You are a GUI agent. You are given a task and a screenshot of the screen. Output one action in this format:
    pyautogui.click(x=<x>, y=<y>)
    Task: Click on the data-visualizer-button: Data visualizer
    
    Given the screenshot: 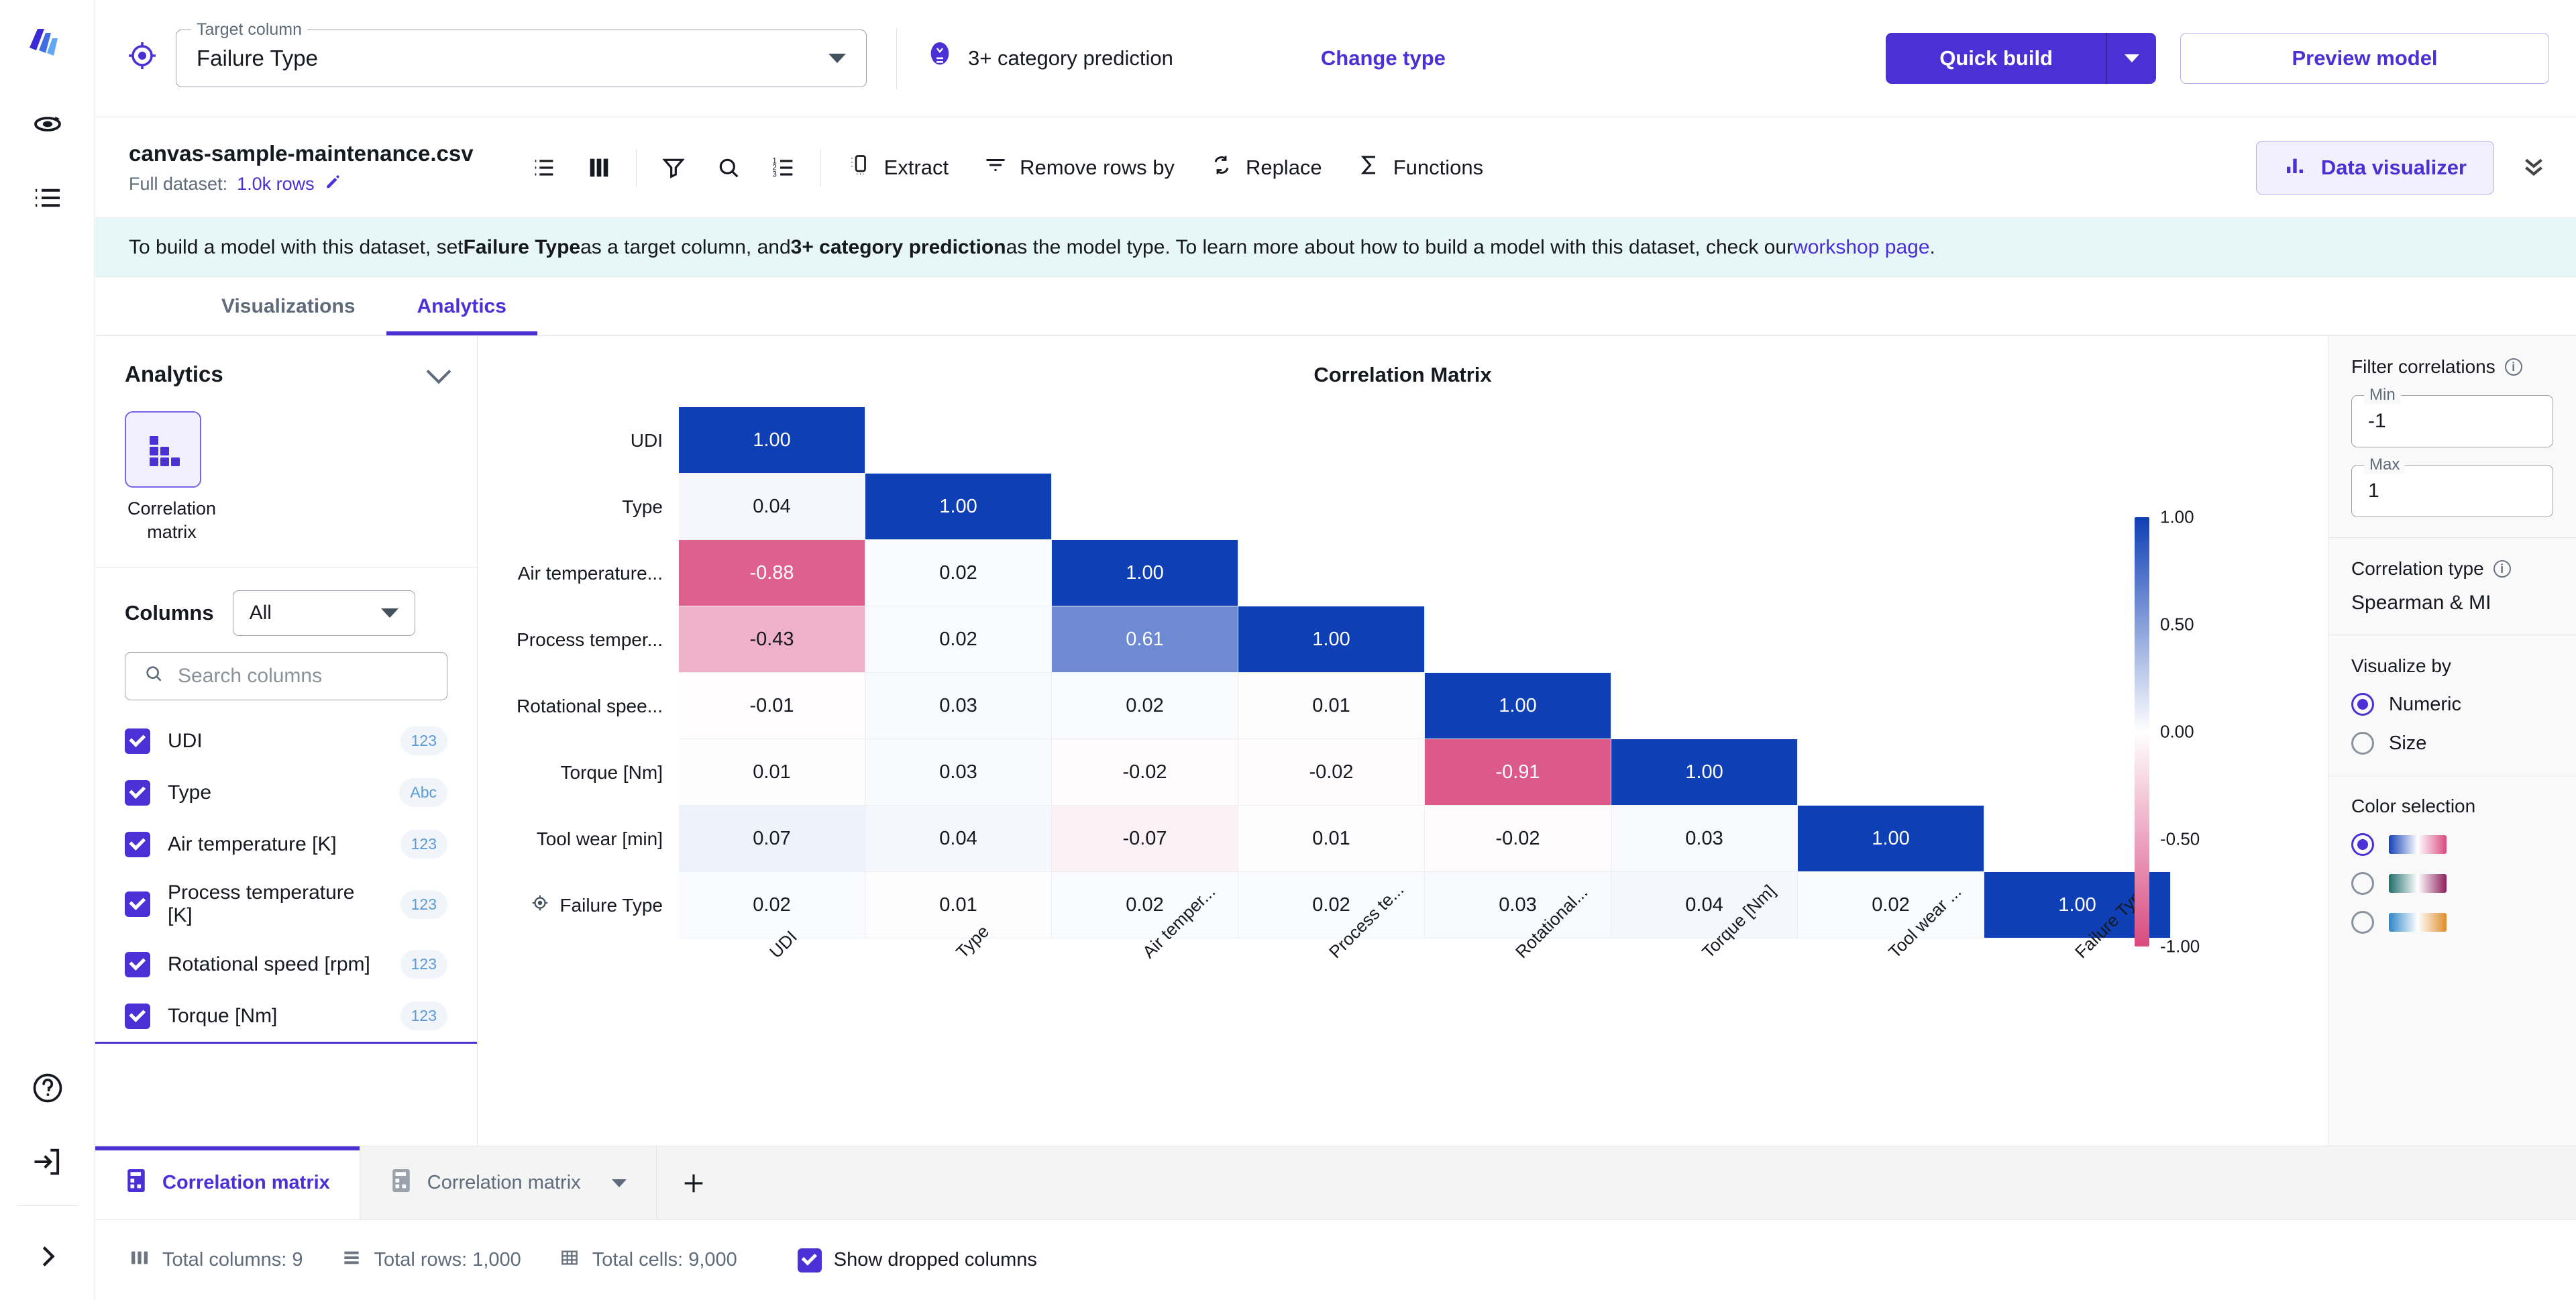 What is the action you would take?
    pyautogui.click(x=2374, y=168)
    